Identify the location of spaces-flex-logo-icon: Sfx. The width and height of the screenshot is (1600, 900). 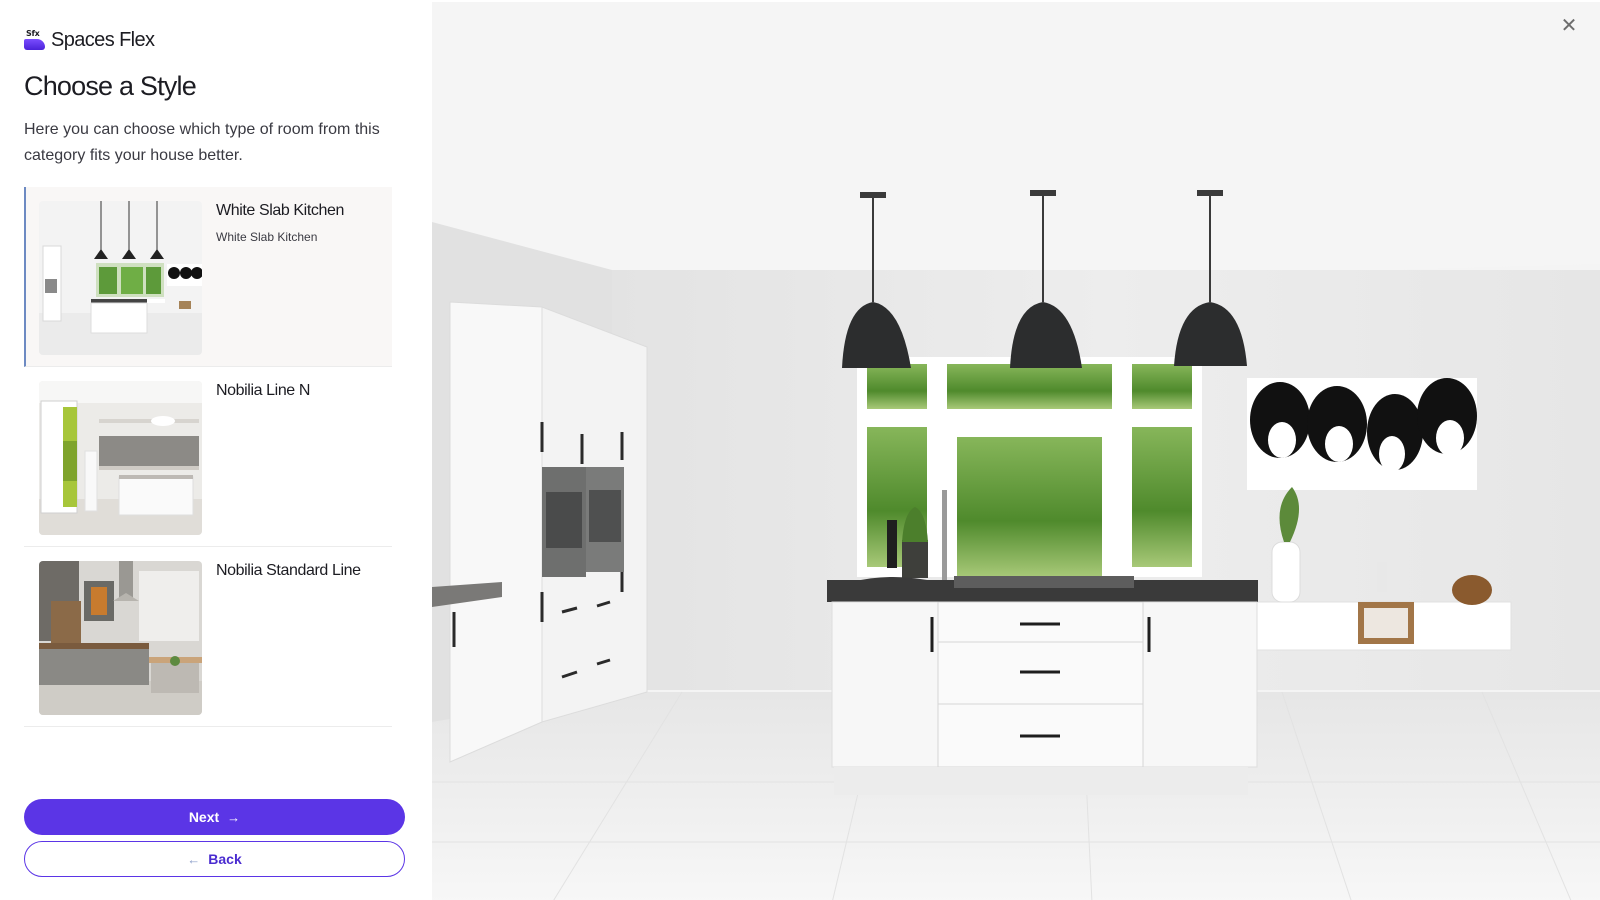
(34, 40).